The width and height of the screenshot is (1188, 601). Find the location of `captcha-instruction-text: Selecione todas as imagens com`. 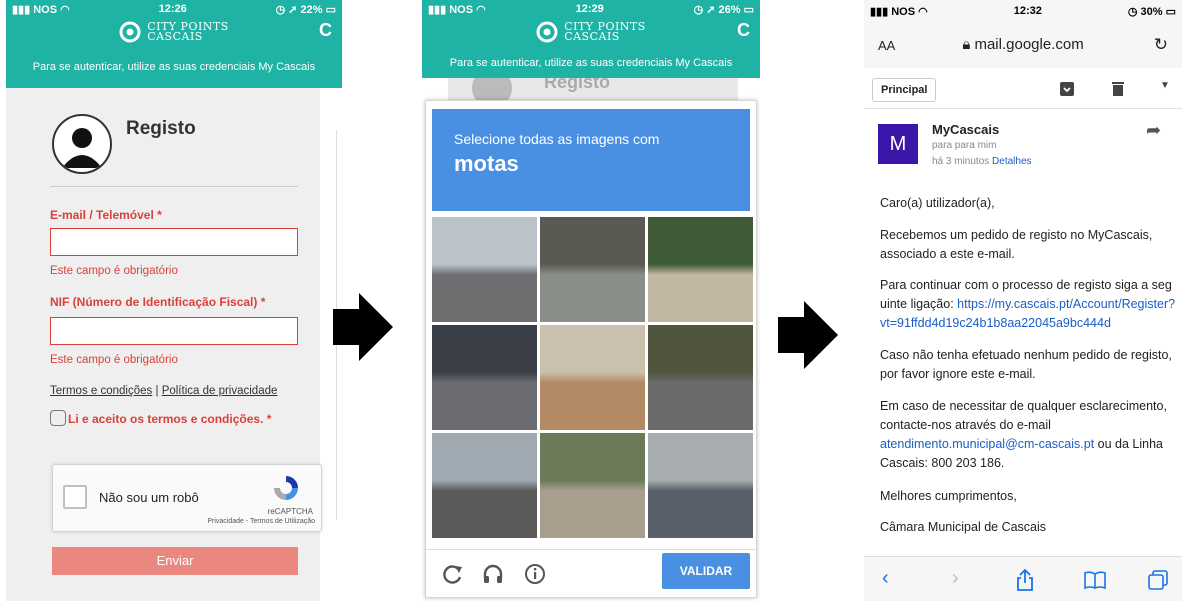

captcha-instruction-text: Selecione todas as imagens com is located at coordinates (557, 139).